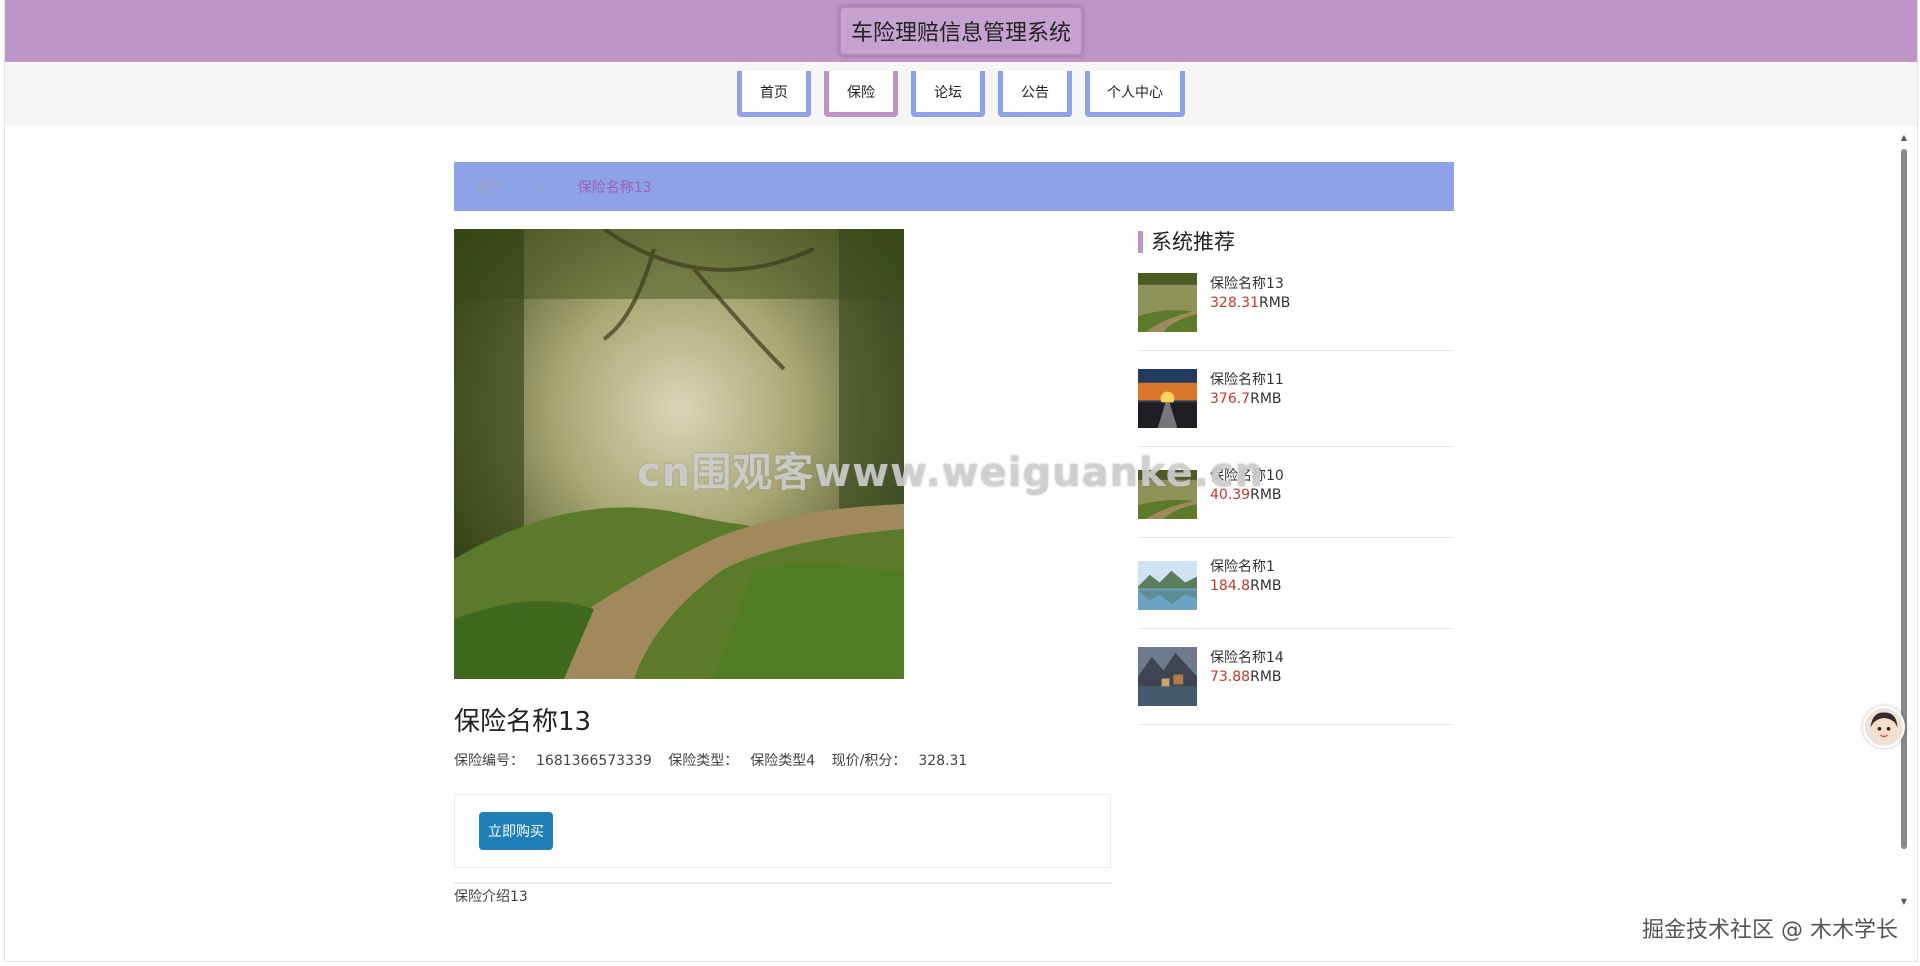  Describe the element at coordinates (943, 761) in the screenshot. I see `price-value: 328.31` at that location.